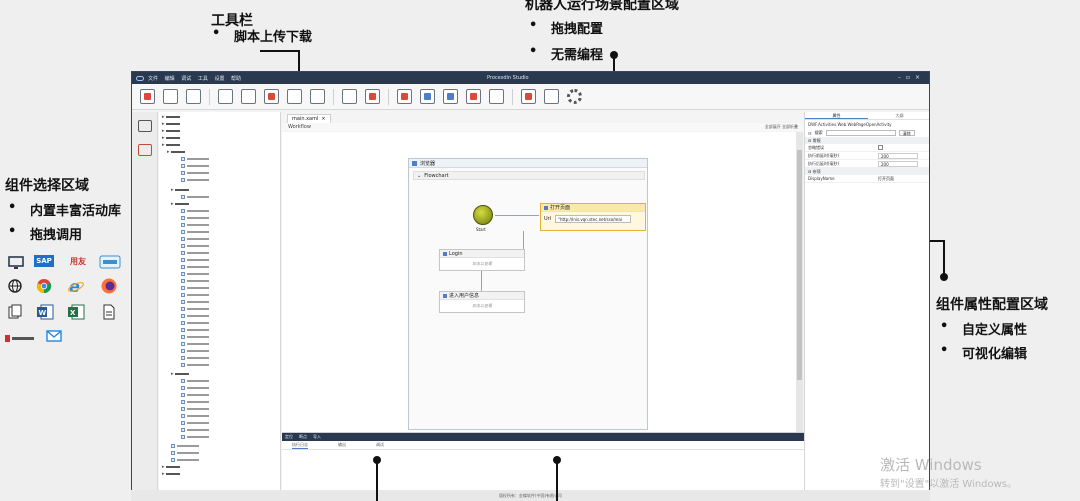  What do you see at coordinates (483, 215) in the screenshot?
I see `start-node` at bounding box center [483, 215].